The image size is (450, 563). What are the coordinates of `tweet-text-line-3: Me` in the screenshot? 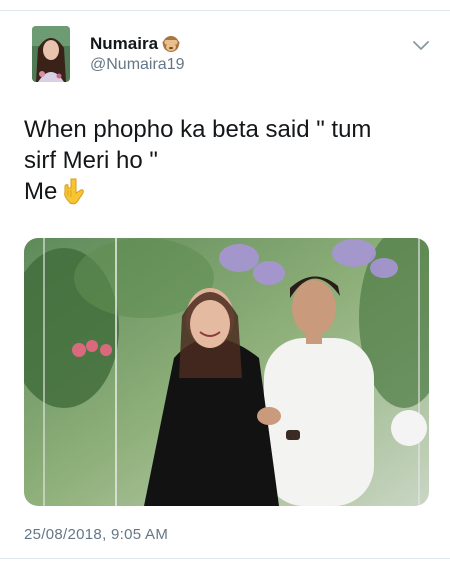 It's located at (229, 191).